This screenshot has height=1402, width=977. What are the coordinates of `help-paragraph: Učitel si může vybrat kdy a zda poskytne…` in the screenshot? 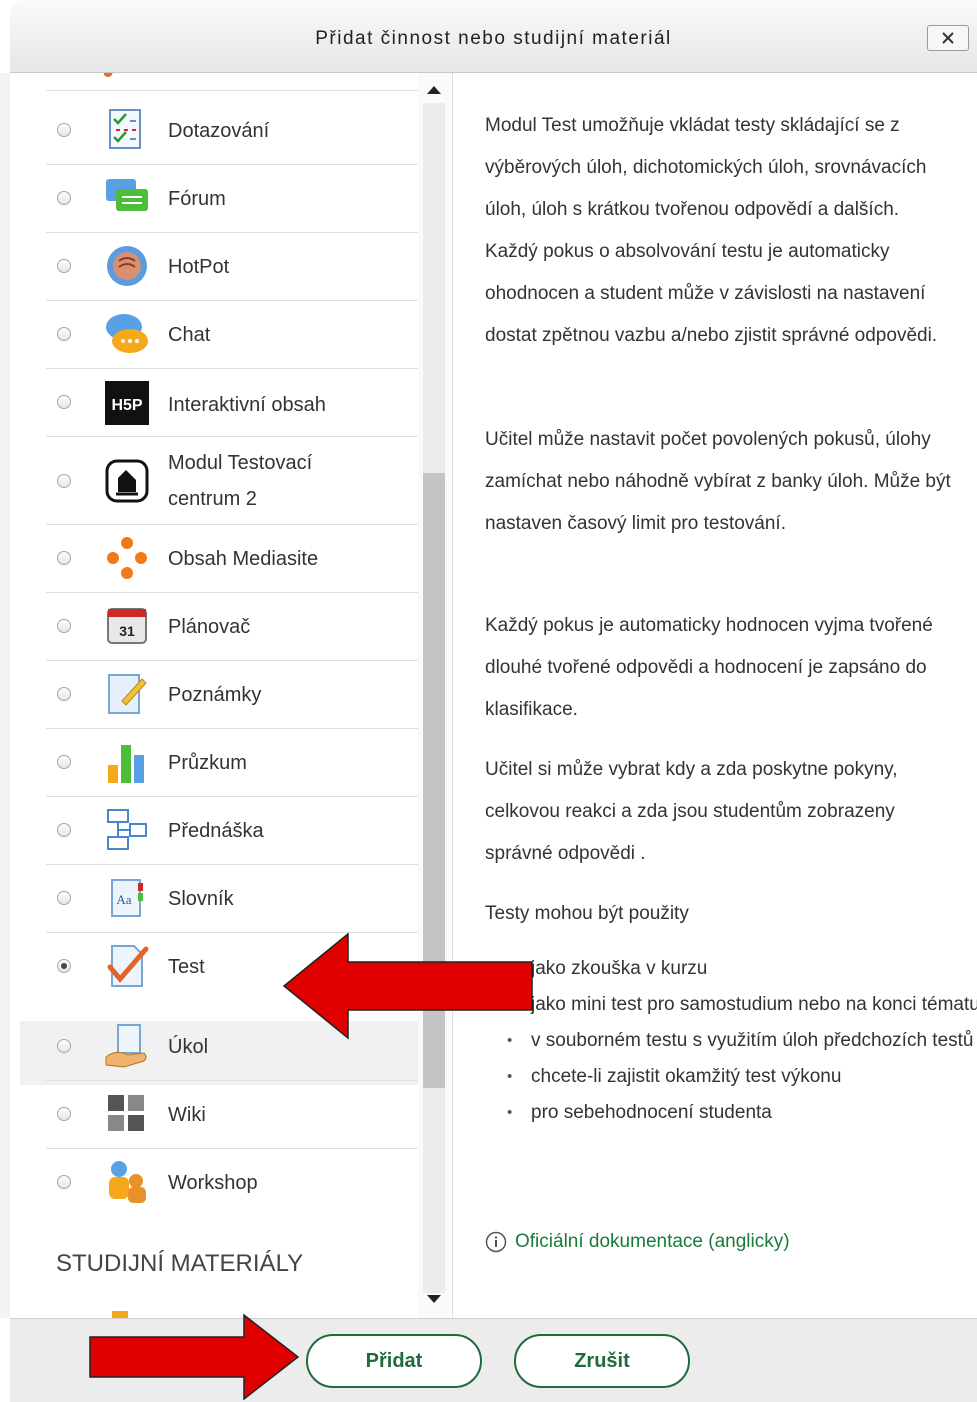 It's located at (691, 811).